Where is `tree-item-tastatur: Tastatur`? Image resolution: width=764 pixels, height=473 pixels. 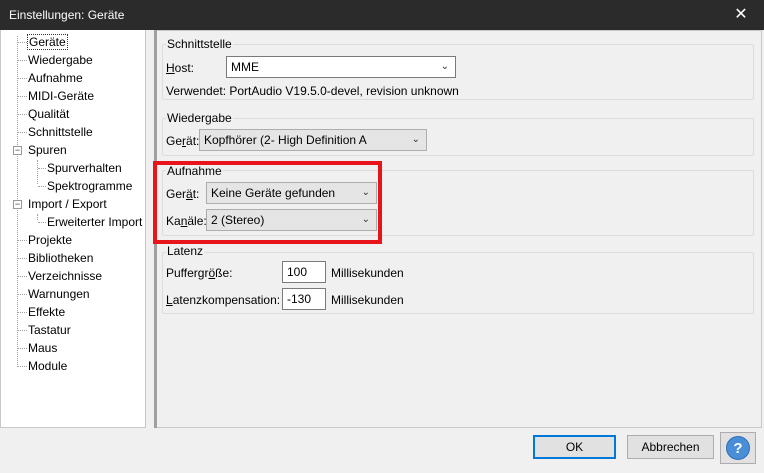
tree-item-tastatur: Tastatur is located at coordinates (49, 330).